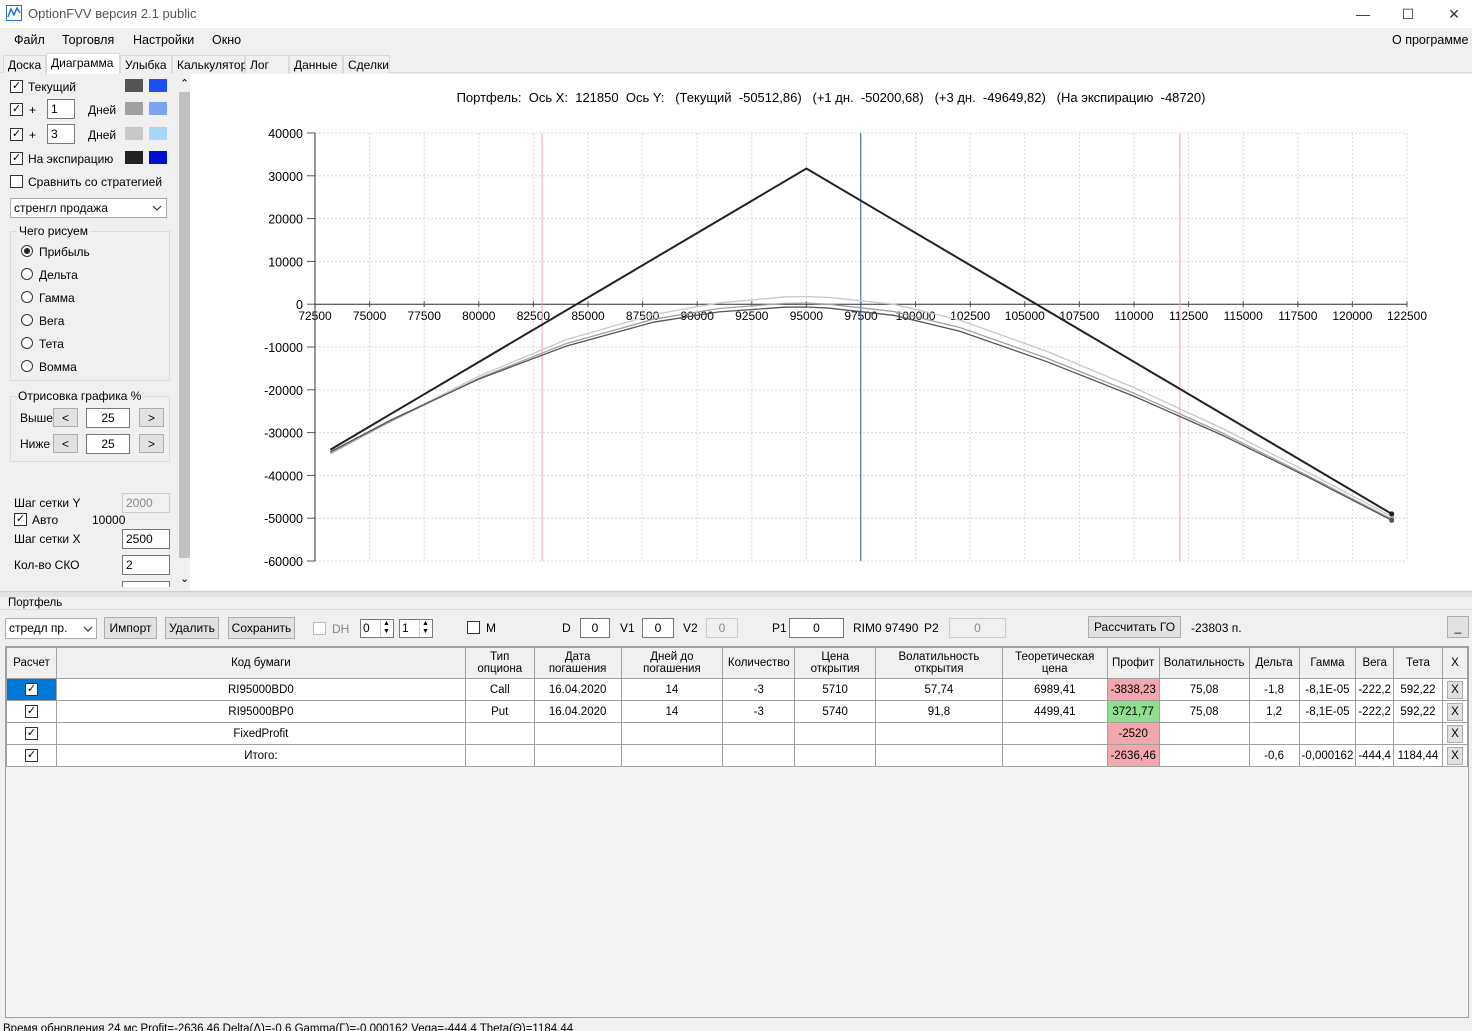 This screenshot has height=1031, width=1472. Describe the element at coordinates (95, 182) in the screenshot. I see `compare-label: Сравнить со стратегией` at that location.